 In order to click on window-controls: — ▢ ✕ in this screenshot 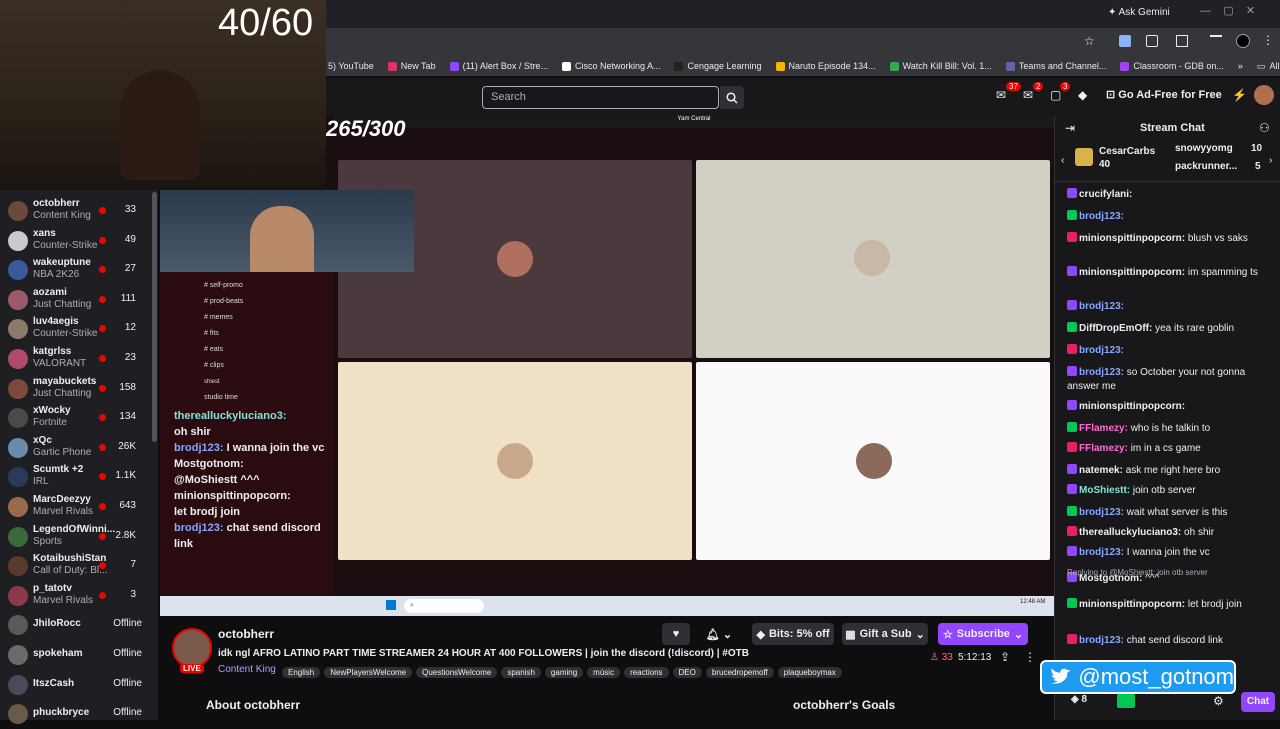, I will do `click(1227, 10)`.